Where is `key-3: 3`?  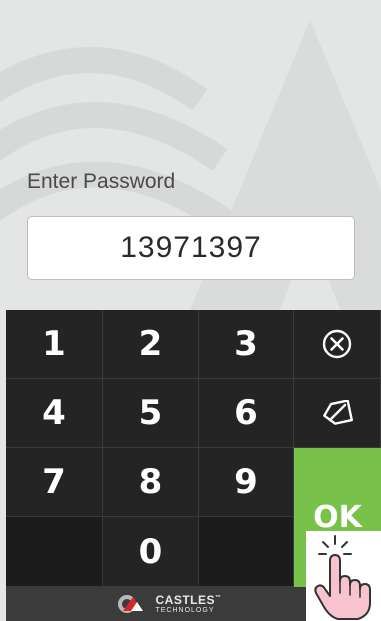
key-3: 3 is located at coordinates (246, 344).